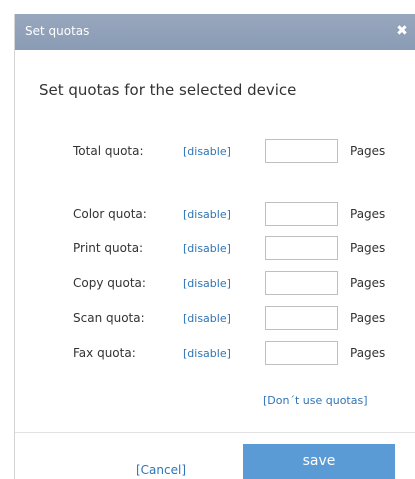 The height and width of the screenshot is (479, 415). I want to click on quota-label: Total quota:, so click(108, 151).